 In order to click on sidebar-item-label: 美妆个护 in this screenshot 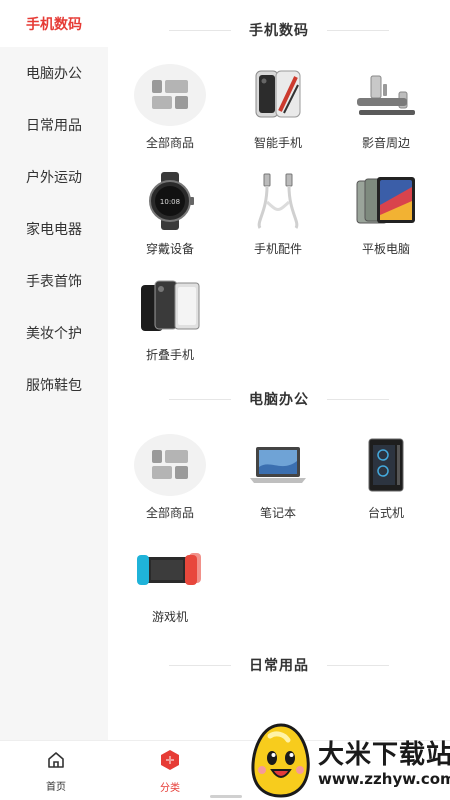, I will do `click(54, 334)`.